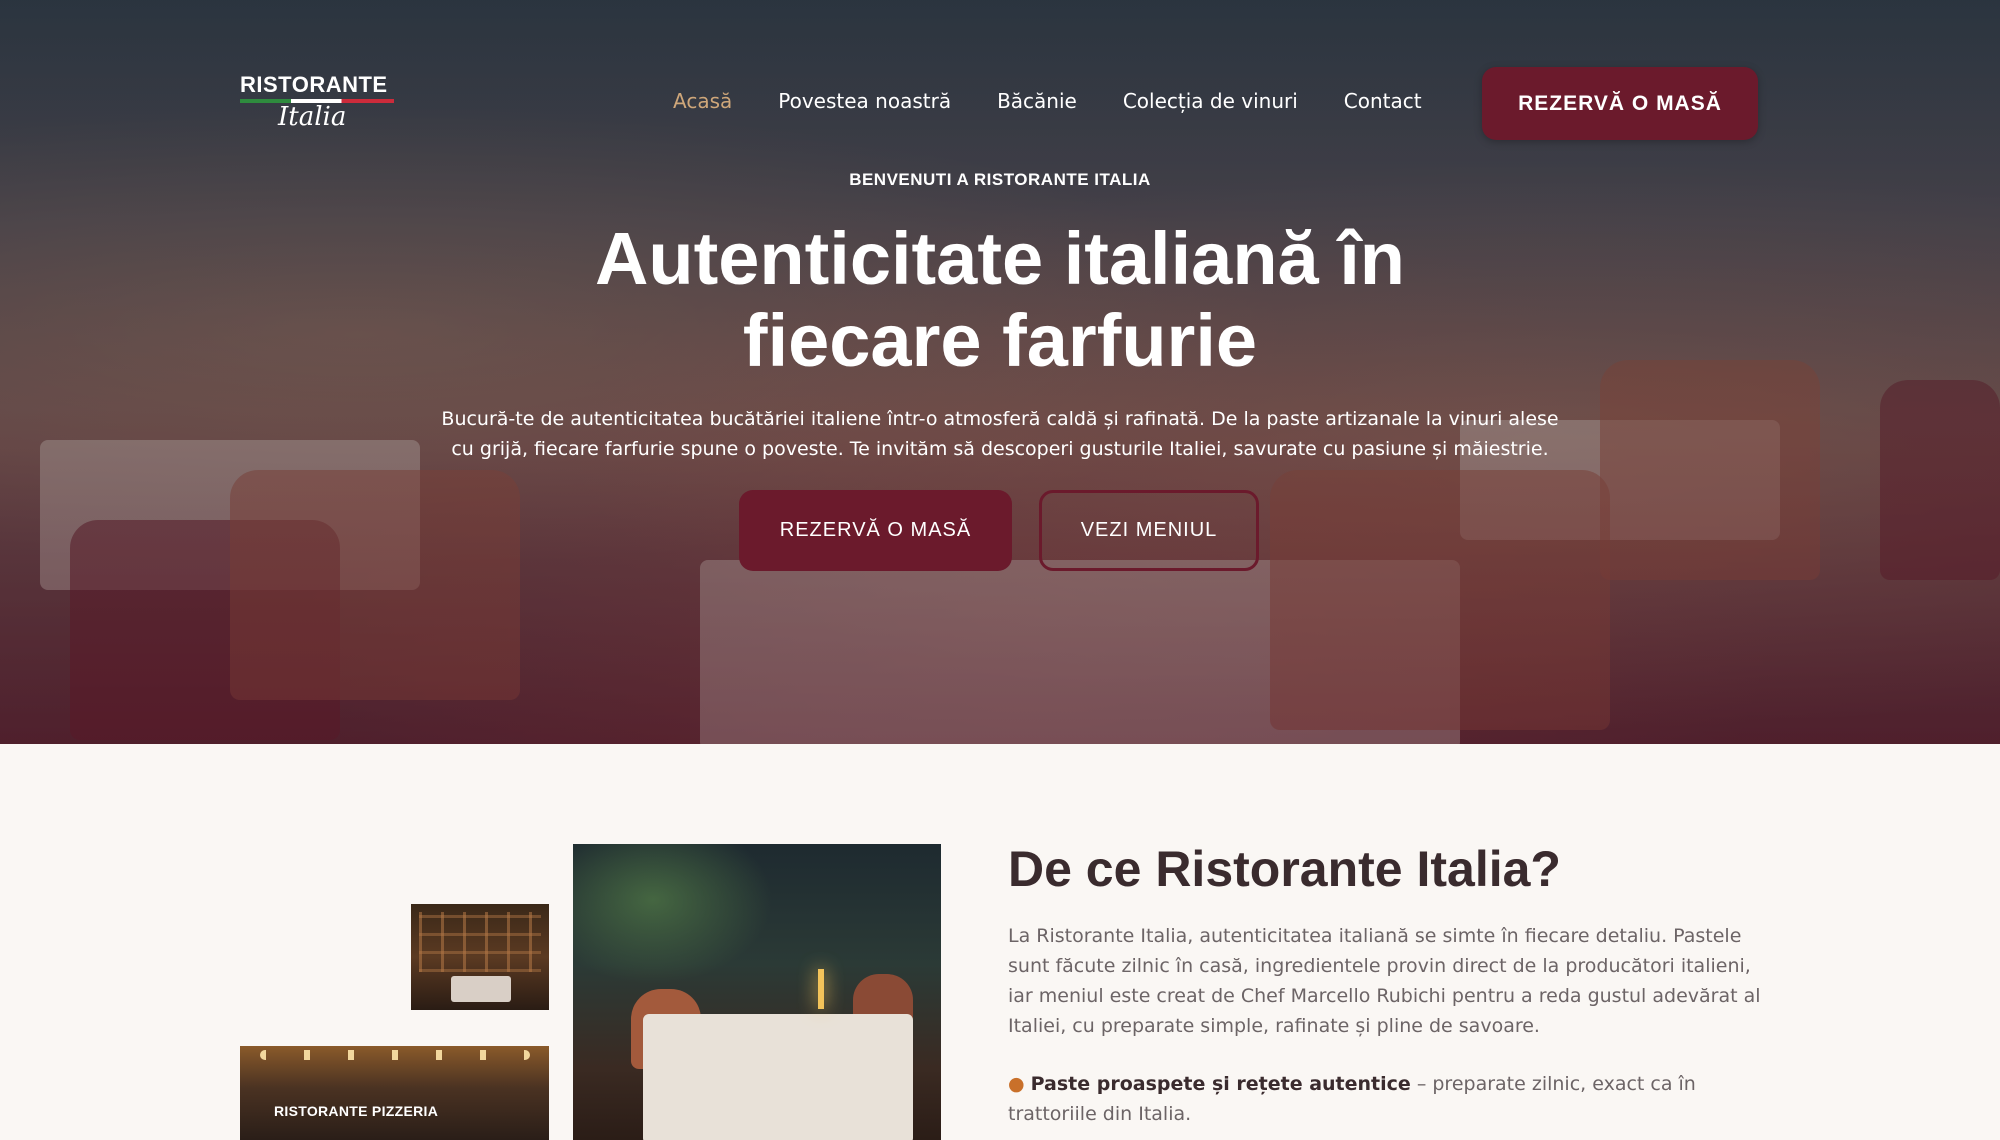 Image resolution: width=2000 pixels, height=1140 pixels. I want to click on table-lamp, so click(821, 989).